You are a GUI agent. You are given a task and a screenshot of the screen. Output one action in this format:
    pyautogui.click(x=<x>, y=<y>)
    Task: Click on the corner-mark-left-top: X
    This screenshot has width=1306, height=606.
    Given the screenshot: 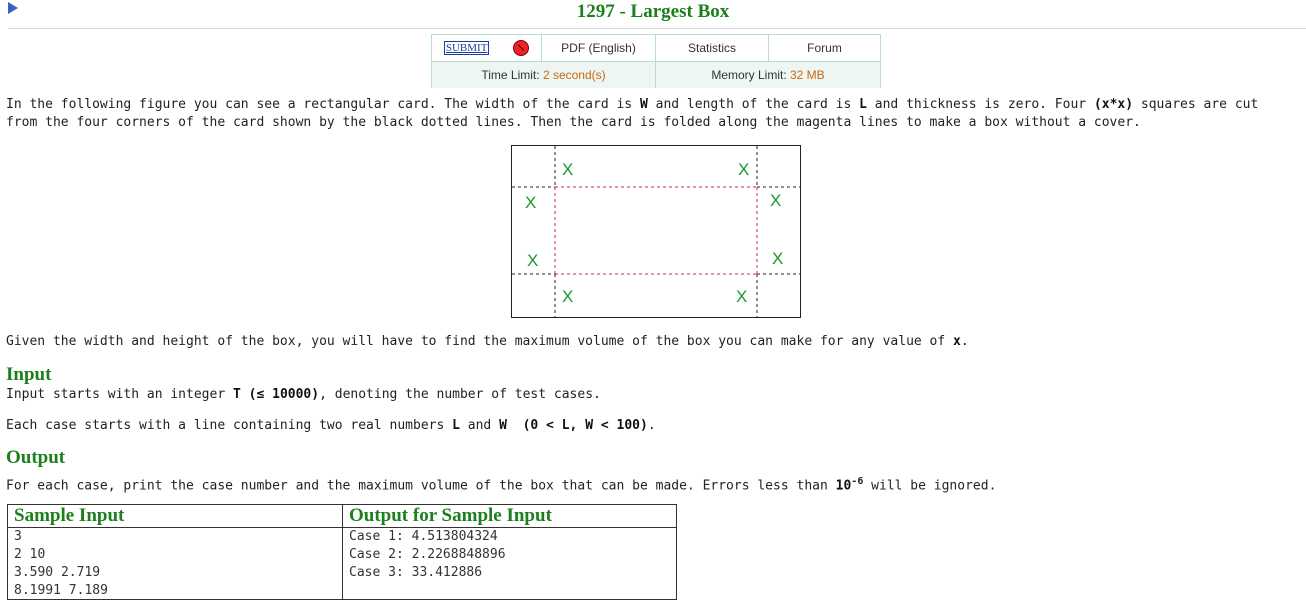 What is the action you would take?
    pyautogui.click(x=531, y=202)
    